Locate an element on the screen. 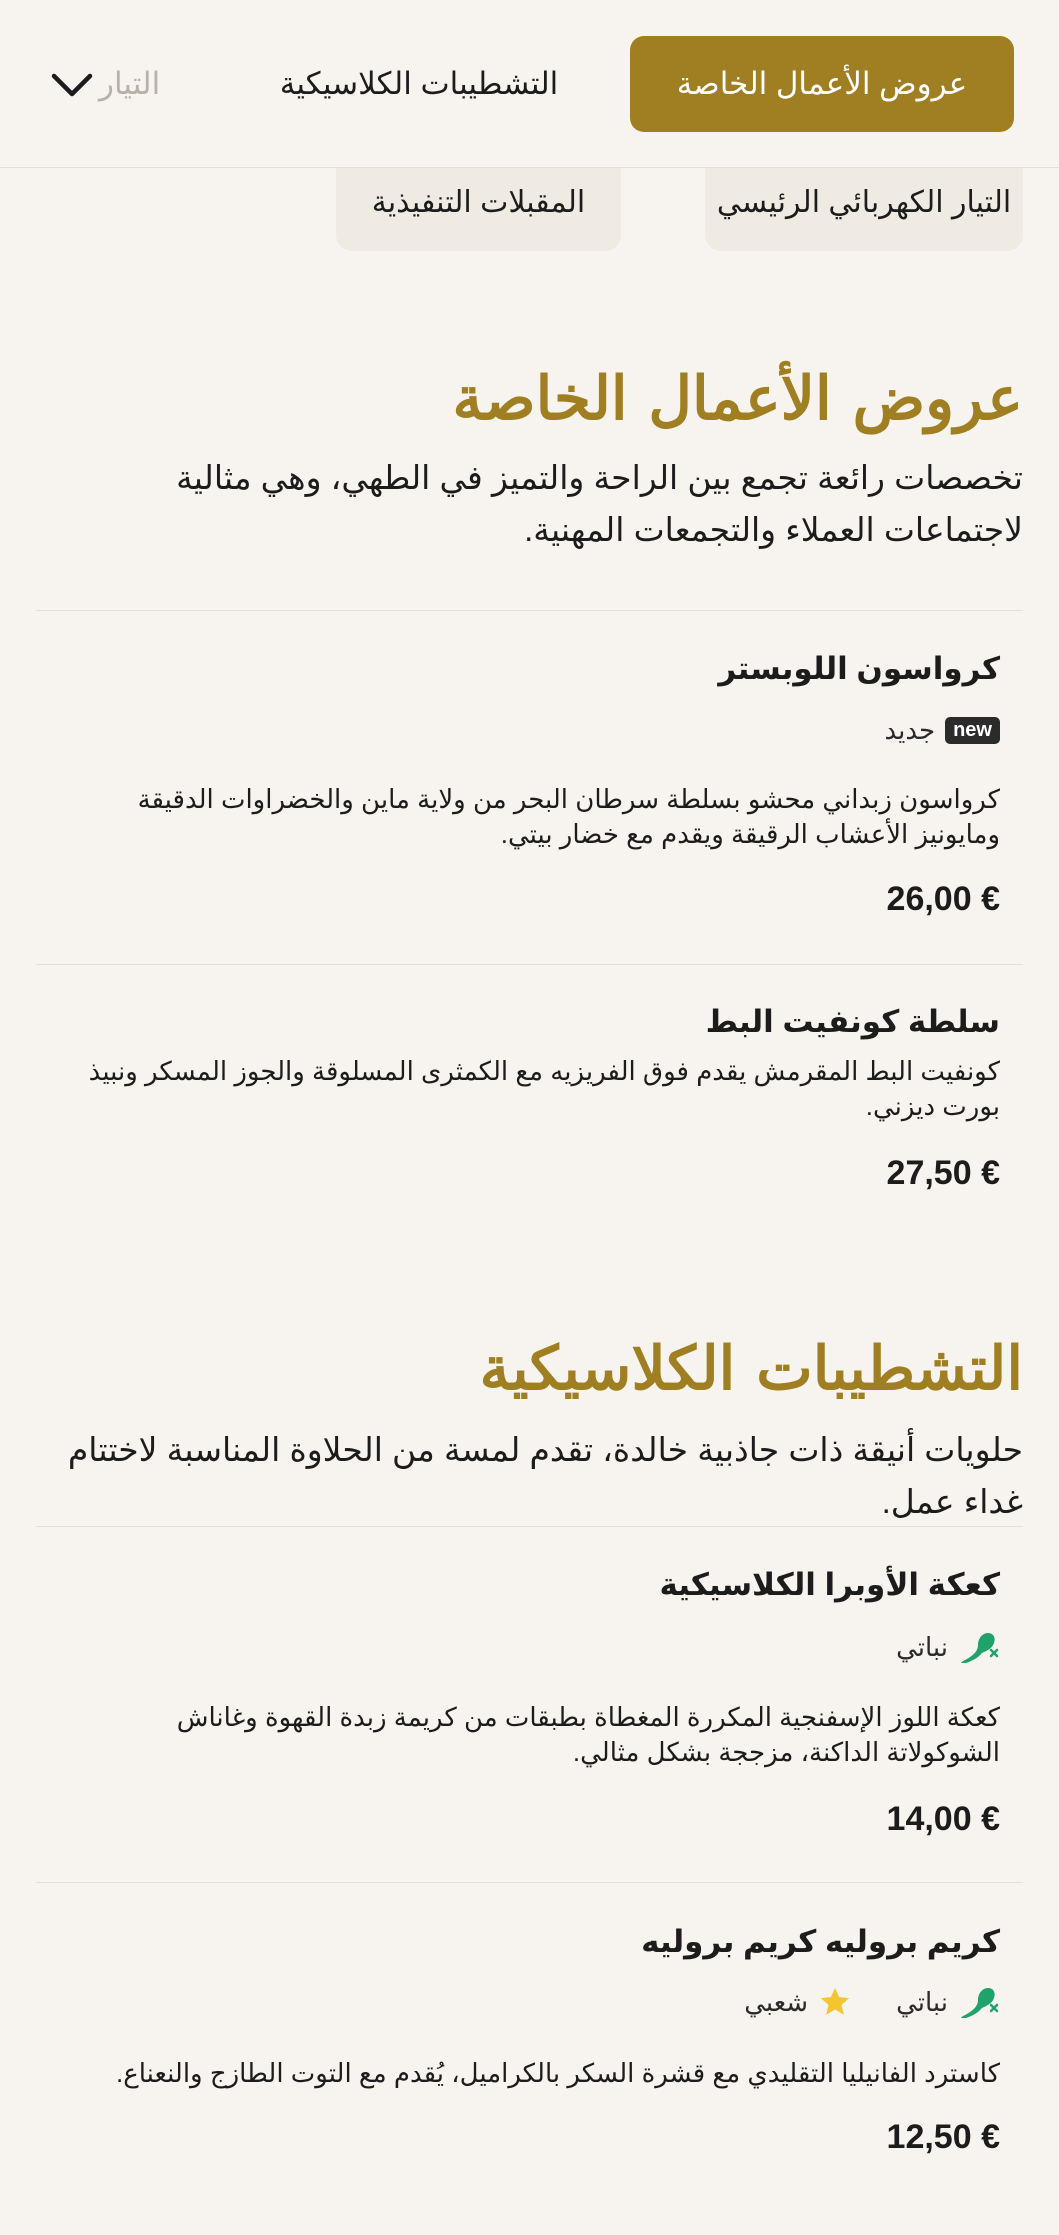 The height and width of the screenshot is (2235, 1059). item-price: 14,00 € is located at coordinates (943, 1819).